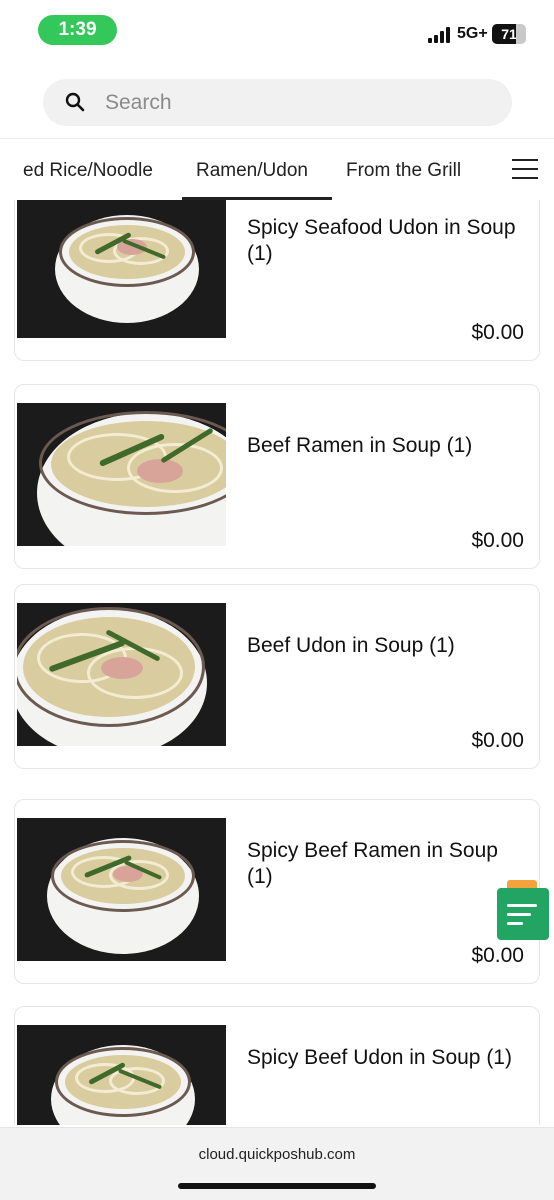 The image size is (554, 1200). What do you see at coordinates (277, 891) in the screenshot?
I see `product-card: Spicy Beef Ramen in Soup (1) $0.00` at bounding box center [277, 891].